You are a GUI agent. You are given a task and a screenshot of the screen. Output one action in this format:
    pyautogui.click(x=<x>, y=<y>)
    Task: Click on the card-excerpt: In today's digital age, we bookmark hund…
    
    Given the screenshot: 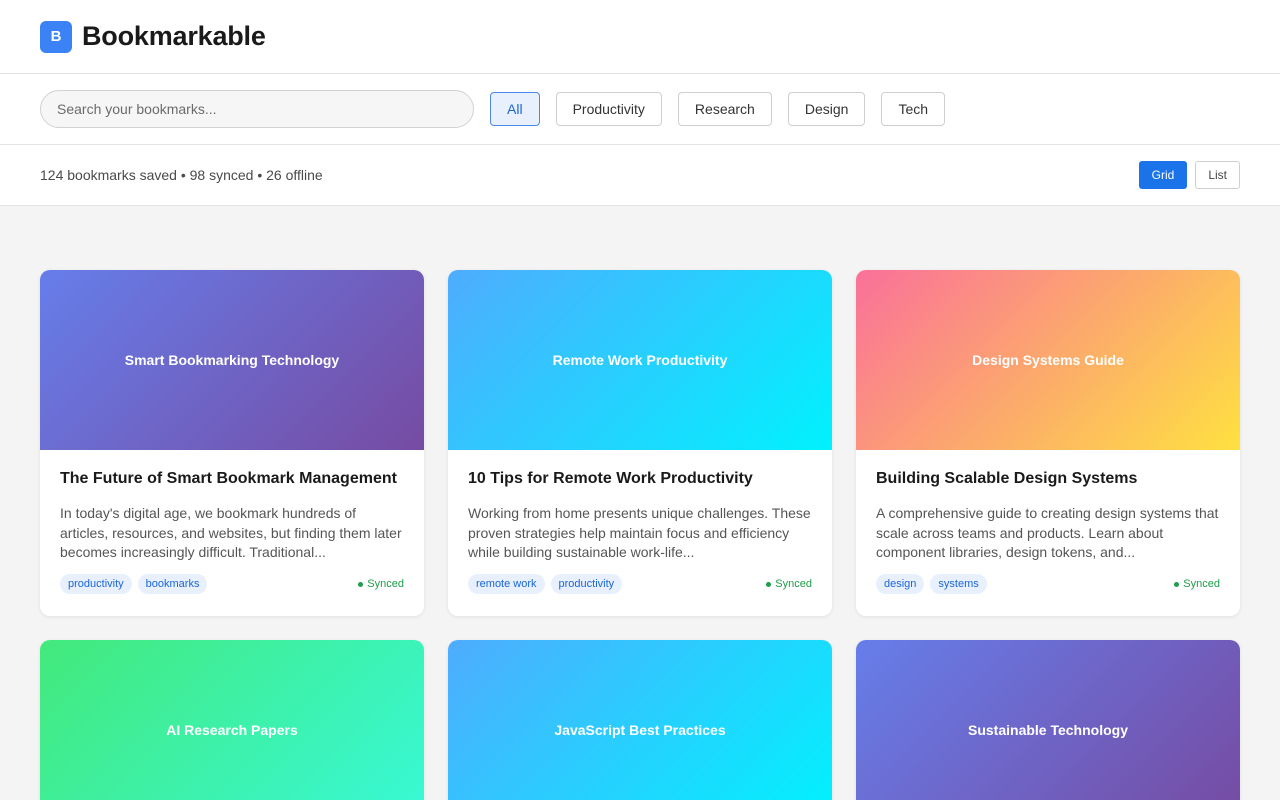 What is the action you would take?
    pyautogui.click(x=231, y=532)
    